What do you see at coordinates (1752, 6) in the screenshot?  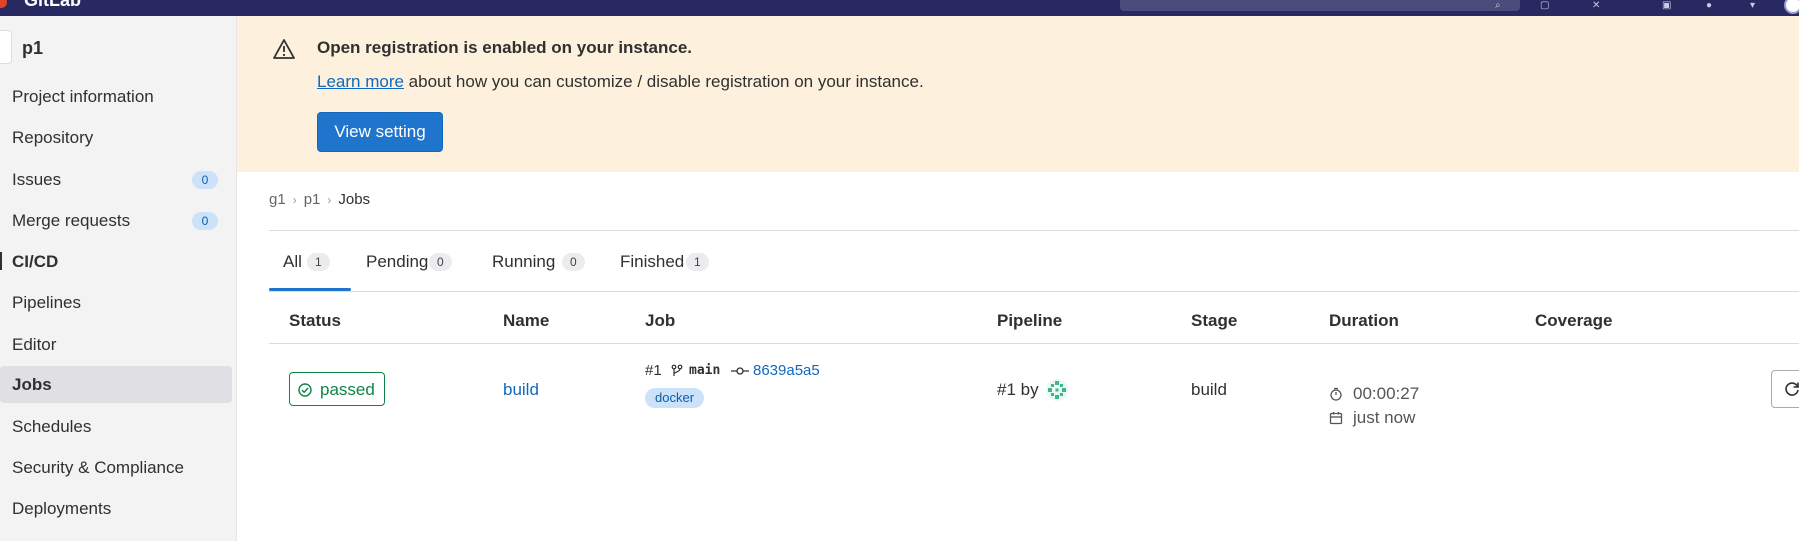 I see `todos-icon: ▾` at bounding box center [1752, 6].